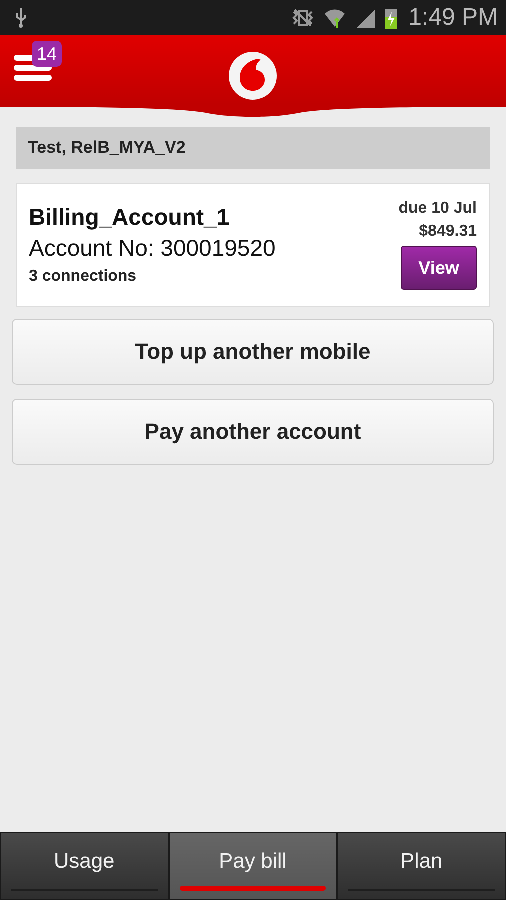  What do you see at coordinates (437, 209) in the screenshot?
I see `due-date: due 10 Jul` at bounding box center [437, 209].